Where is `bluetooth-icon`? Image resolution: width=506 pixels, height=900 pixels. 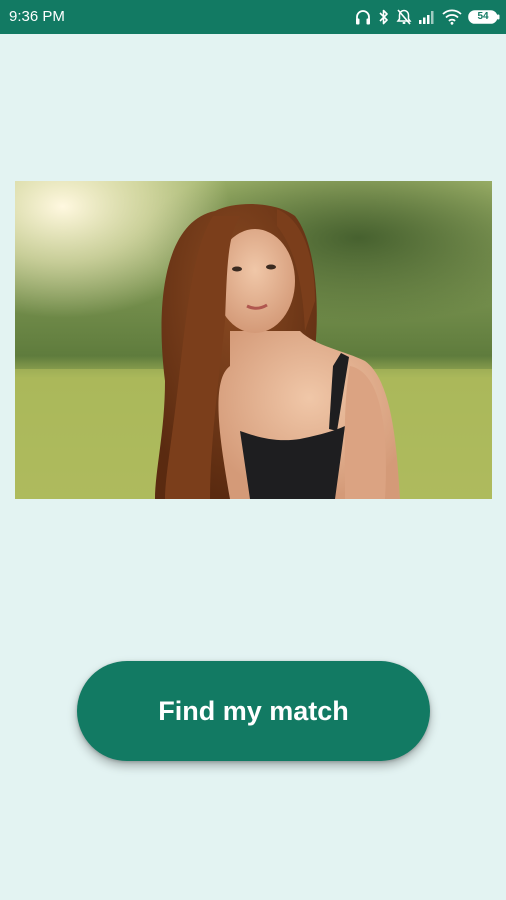 bluetooth-icon is located at coordinates (384, 17).